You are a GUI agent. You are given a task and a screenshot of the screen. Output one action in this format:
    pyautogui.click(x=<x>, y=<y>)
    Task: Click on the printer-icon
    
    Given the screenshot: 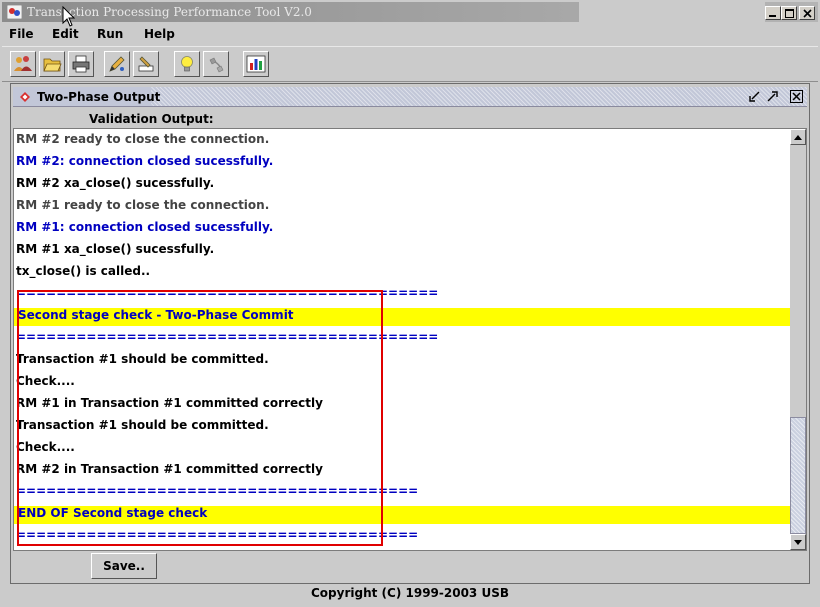 What is the action you would take?
    pyautogui.click(x=81, y=64)
    